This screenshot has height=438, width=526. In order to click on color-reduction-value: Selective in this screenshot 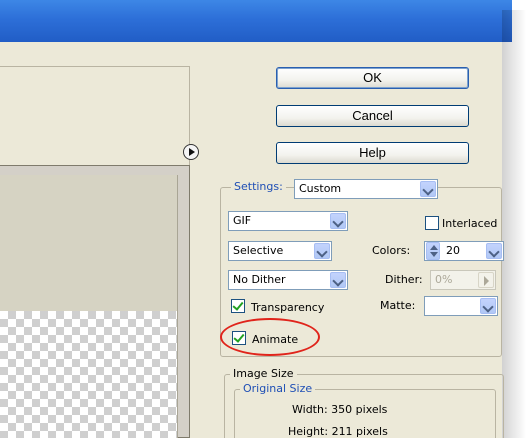, I will do `click(258, 250)`.